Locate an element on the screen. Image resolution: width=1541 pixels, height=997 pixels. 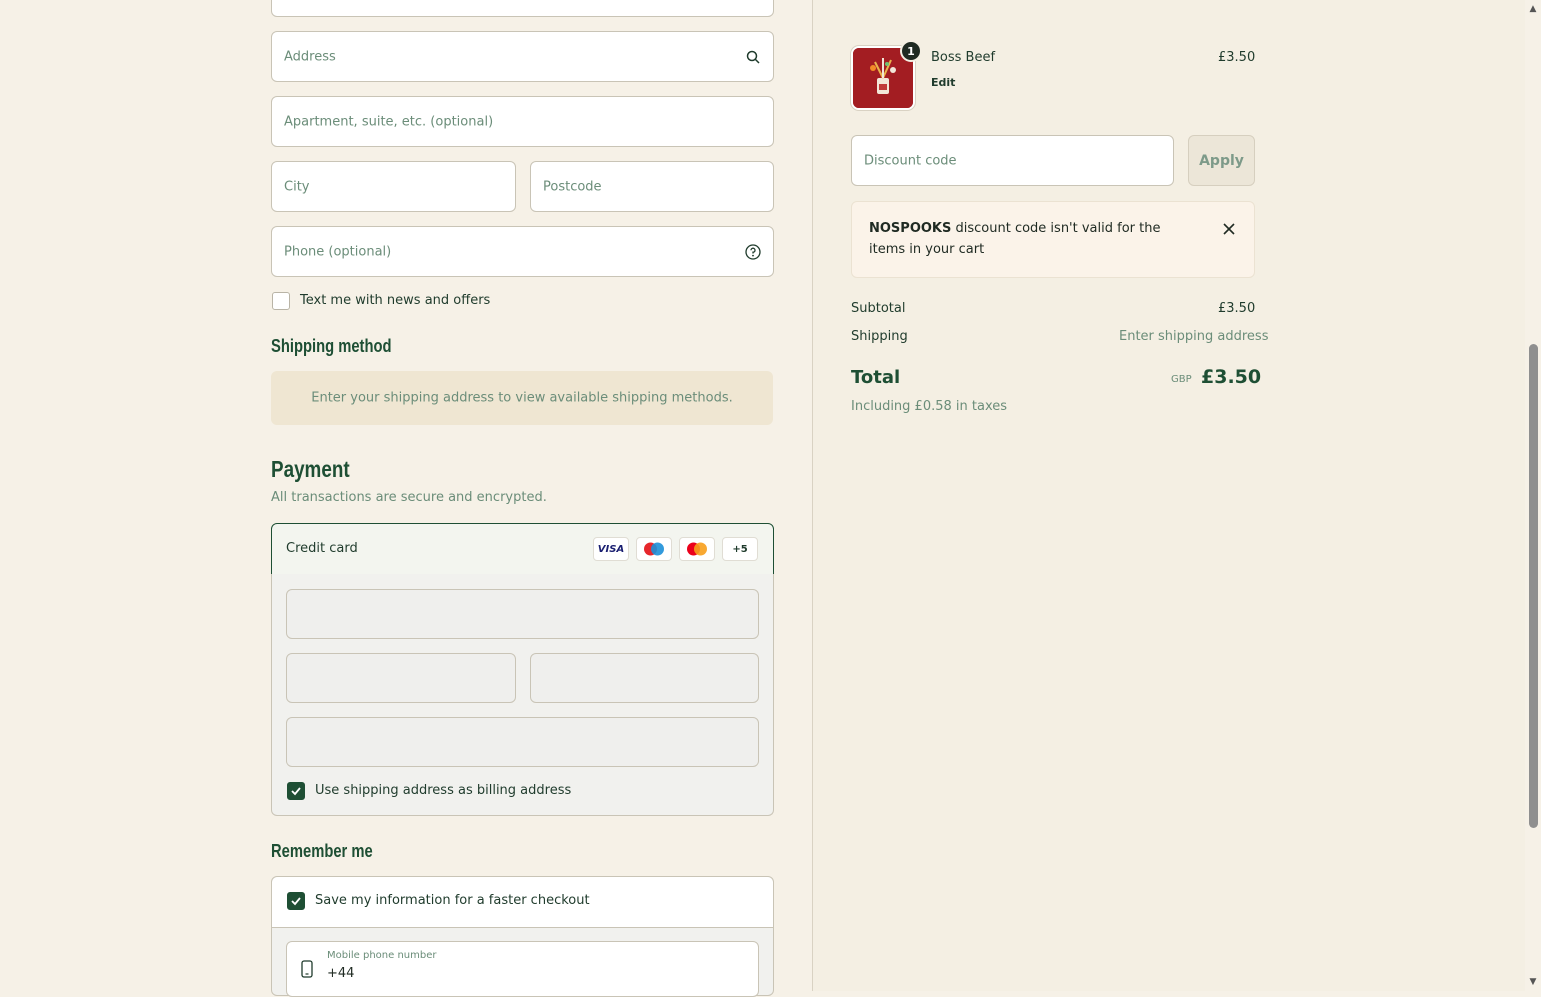
scrollbar-thumb is located at coordinates (1533, 586).